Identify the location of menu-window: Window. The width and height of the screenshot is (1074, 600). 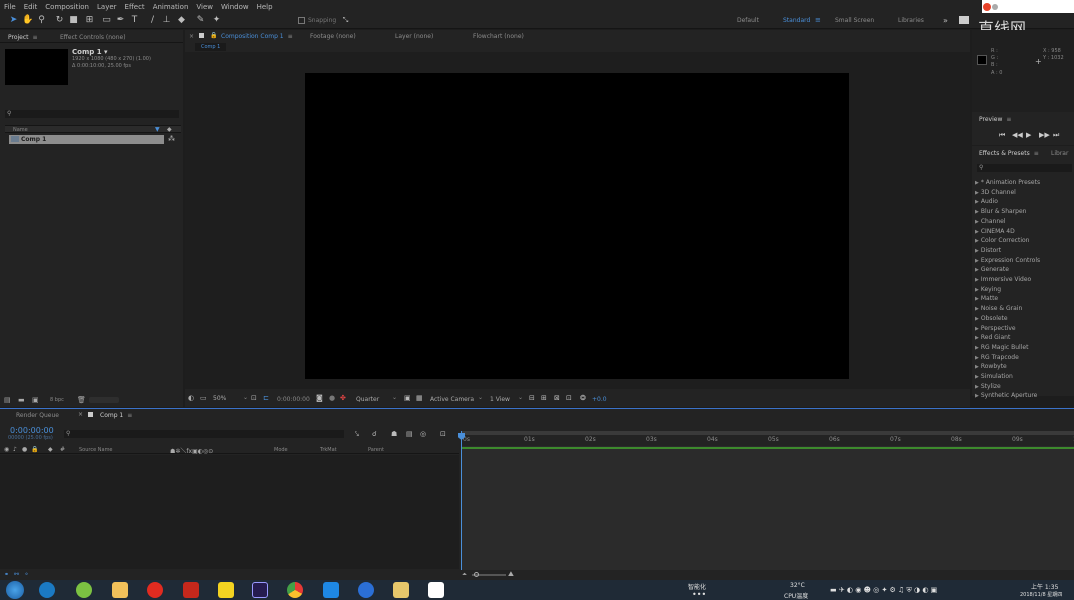
(235, 7).